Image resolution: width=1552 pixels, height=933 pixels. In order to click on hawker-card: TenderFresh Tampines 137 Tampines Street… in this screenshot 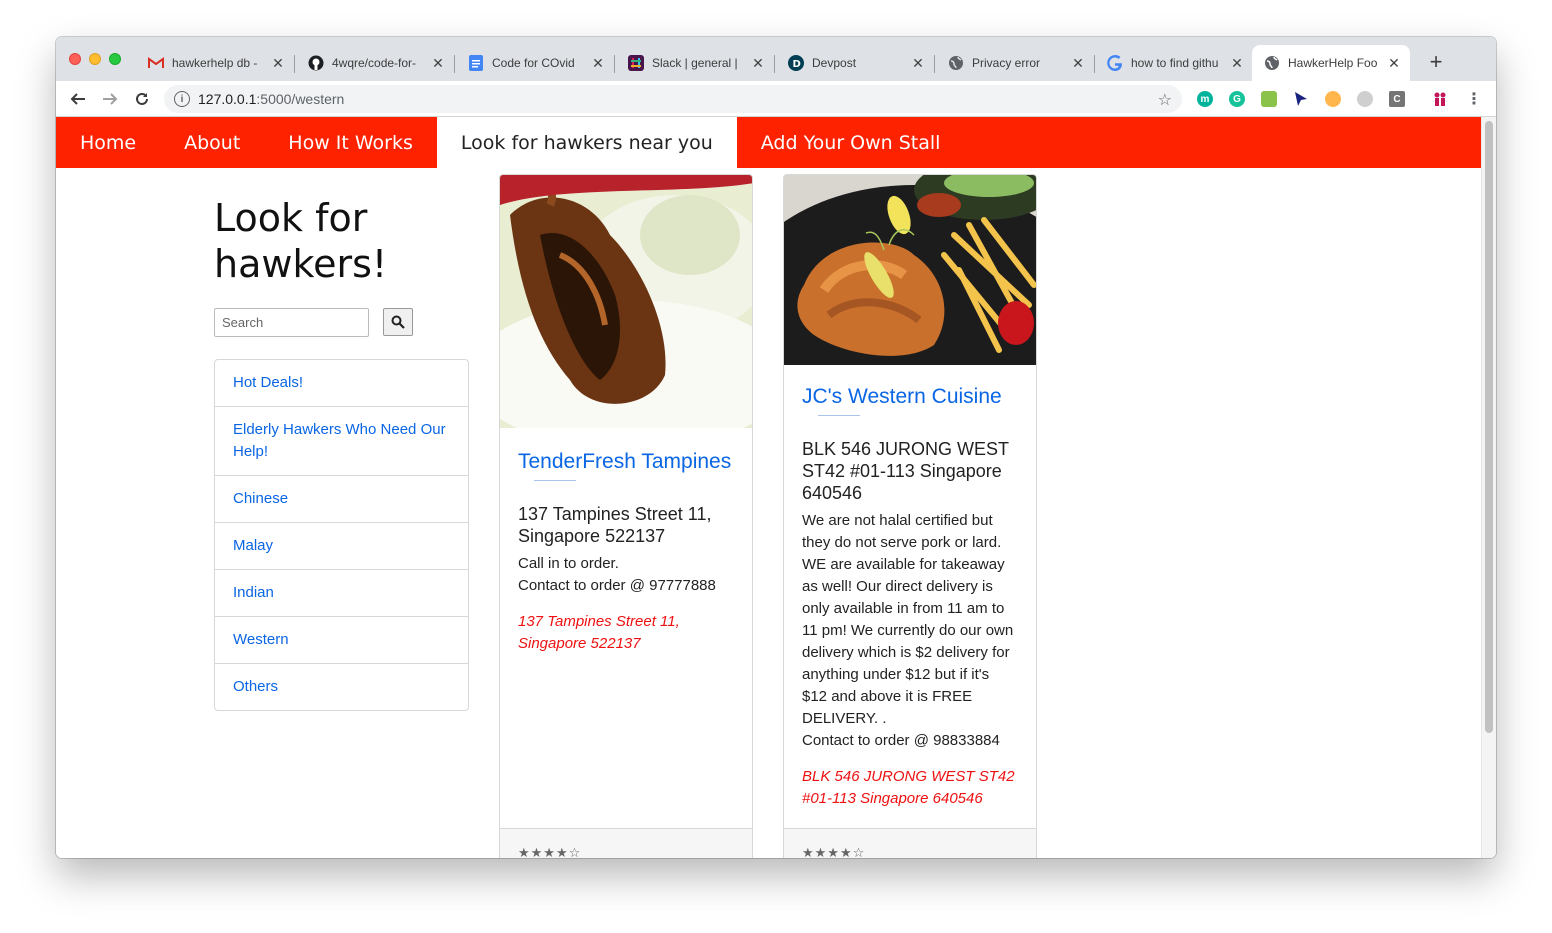, I will do `click(626, 516)`.